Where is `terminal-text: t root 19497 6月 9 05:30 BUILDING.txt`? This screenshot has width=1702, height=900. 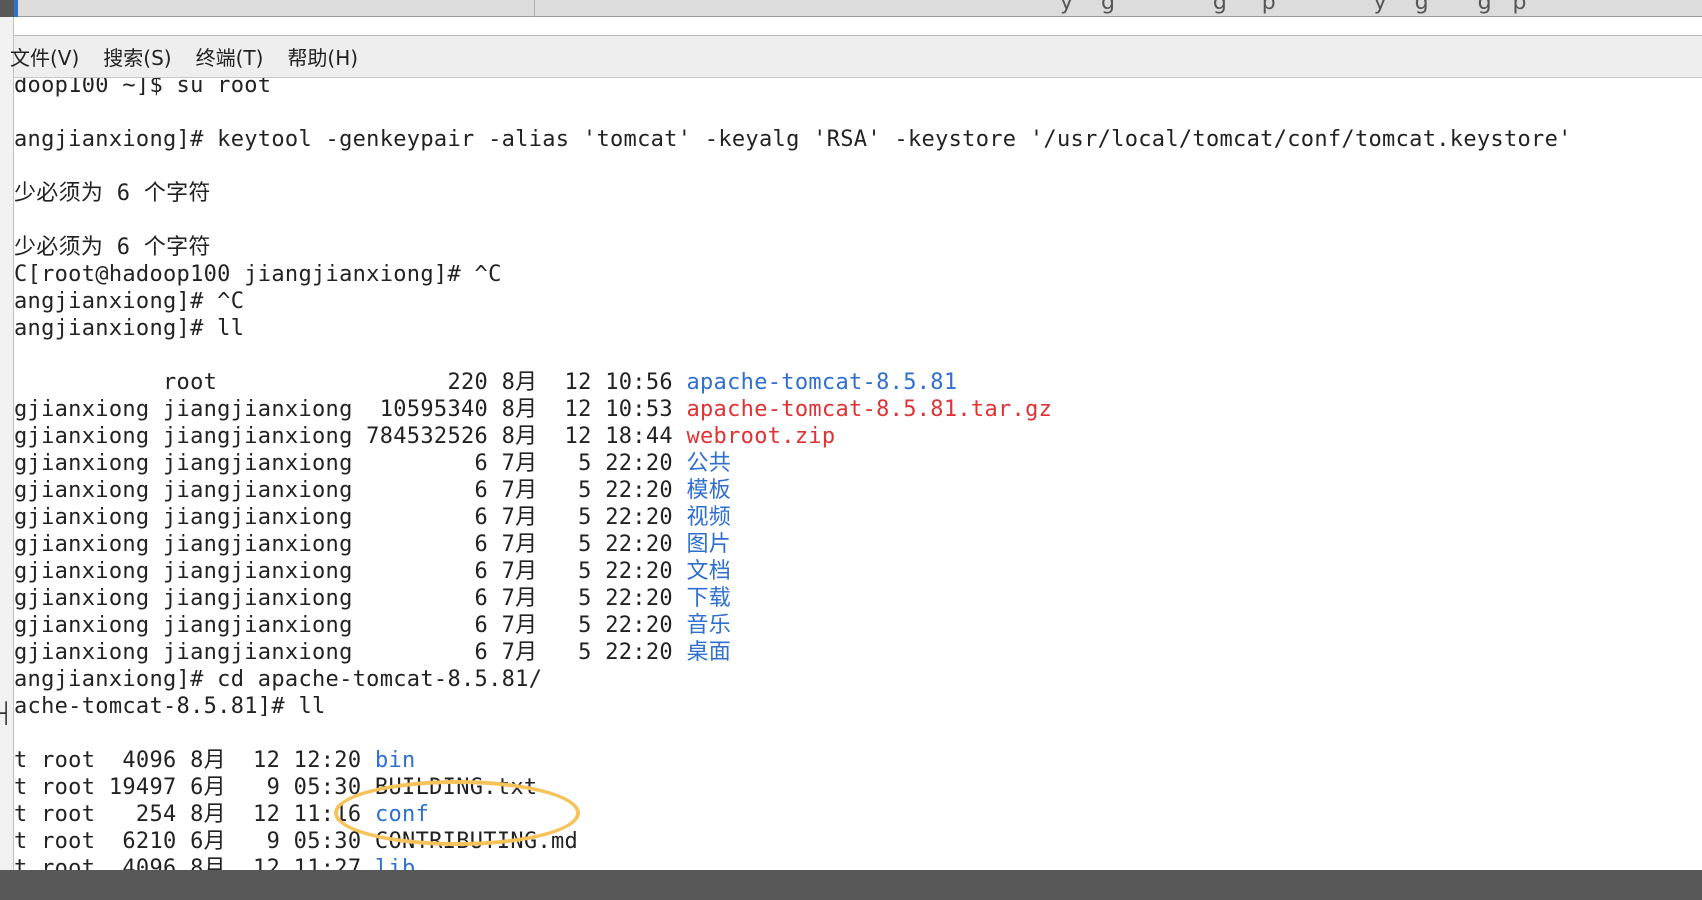
terminal-text: t root 19497 6月 9 05:30 BUILDING.txt is located at coordinates (276, 787).